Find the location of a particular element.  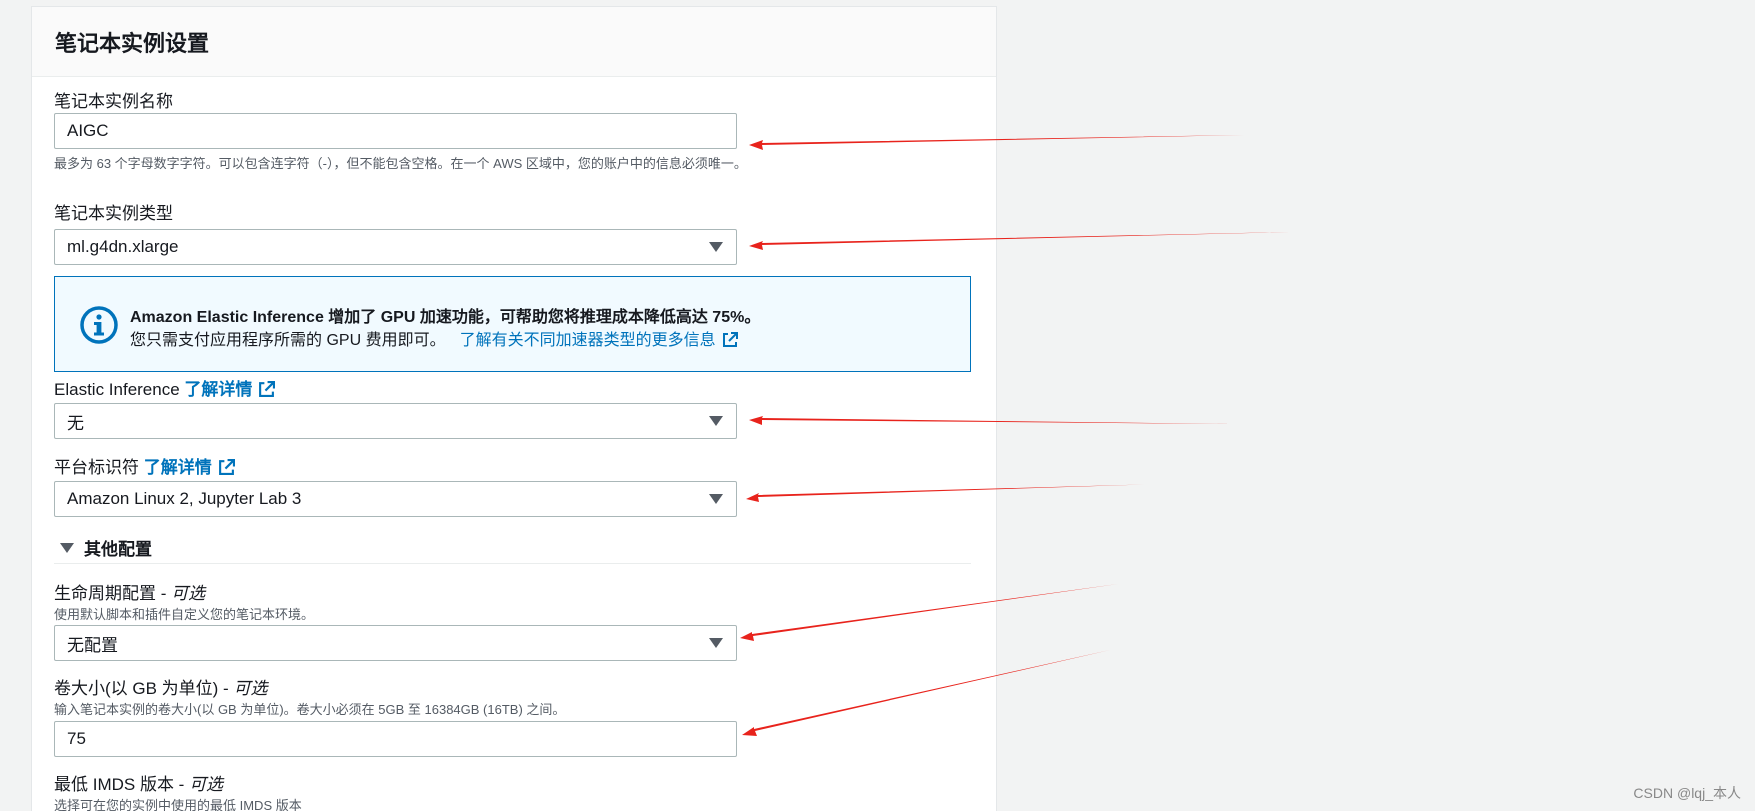

section-divider is located at coordinates (512, 563).